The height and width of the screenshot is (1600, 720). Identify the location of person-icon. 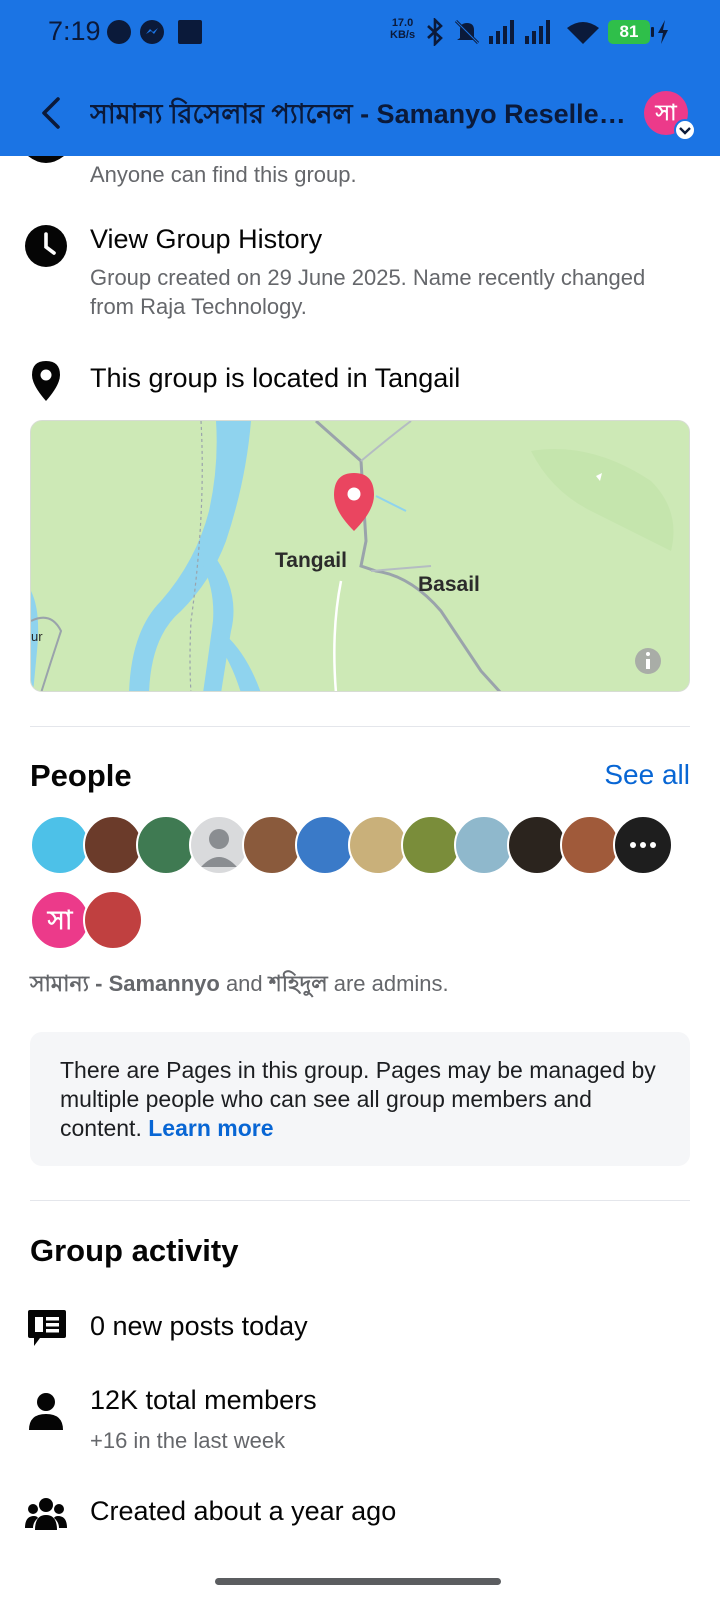
(46, 1411).